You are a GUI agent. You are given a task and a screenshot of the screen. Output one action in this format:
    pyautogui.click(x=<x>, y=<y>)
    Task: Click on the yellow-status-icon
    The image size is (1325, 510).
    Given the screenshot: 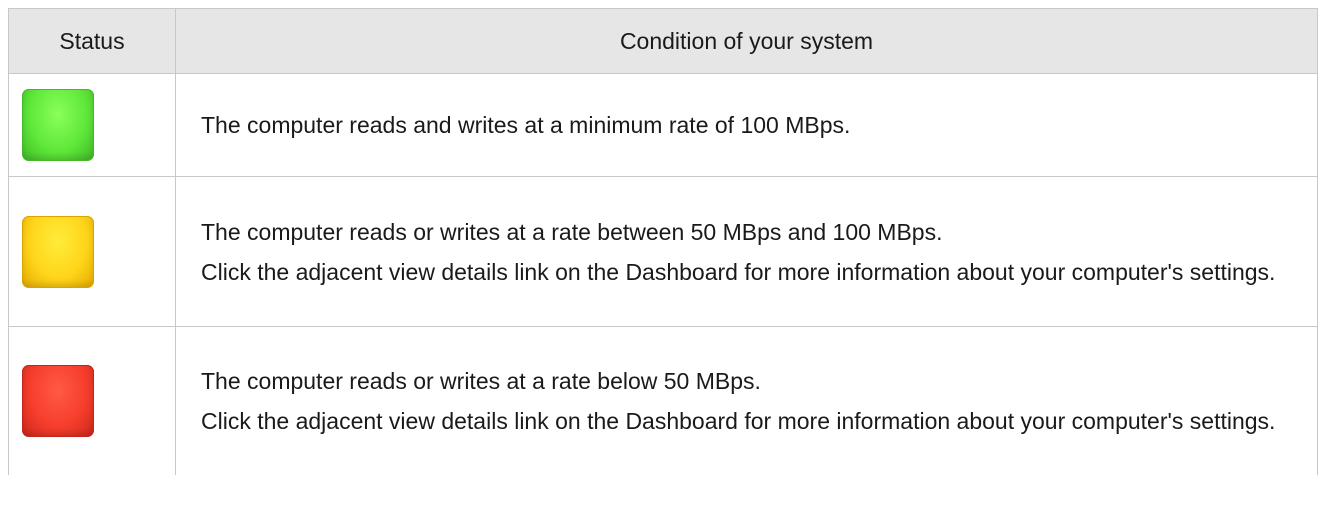 What is the action you would take?
    pyautogui.click(x=58, y=251)
    